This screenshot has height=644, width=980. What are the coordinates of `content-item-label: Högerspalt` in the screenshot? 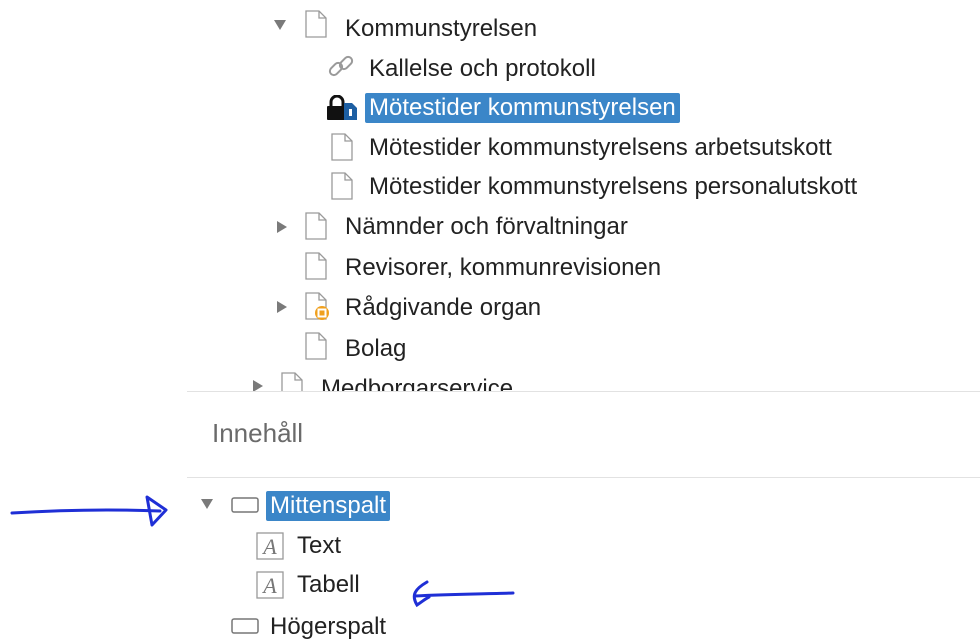 It's located at (328, 626).